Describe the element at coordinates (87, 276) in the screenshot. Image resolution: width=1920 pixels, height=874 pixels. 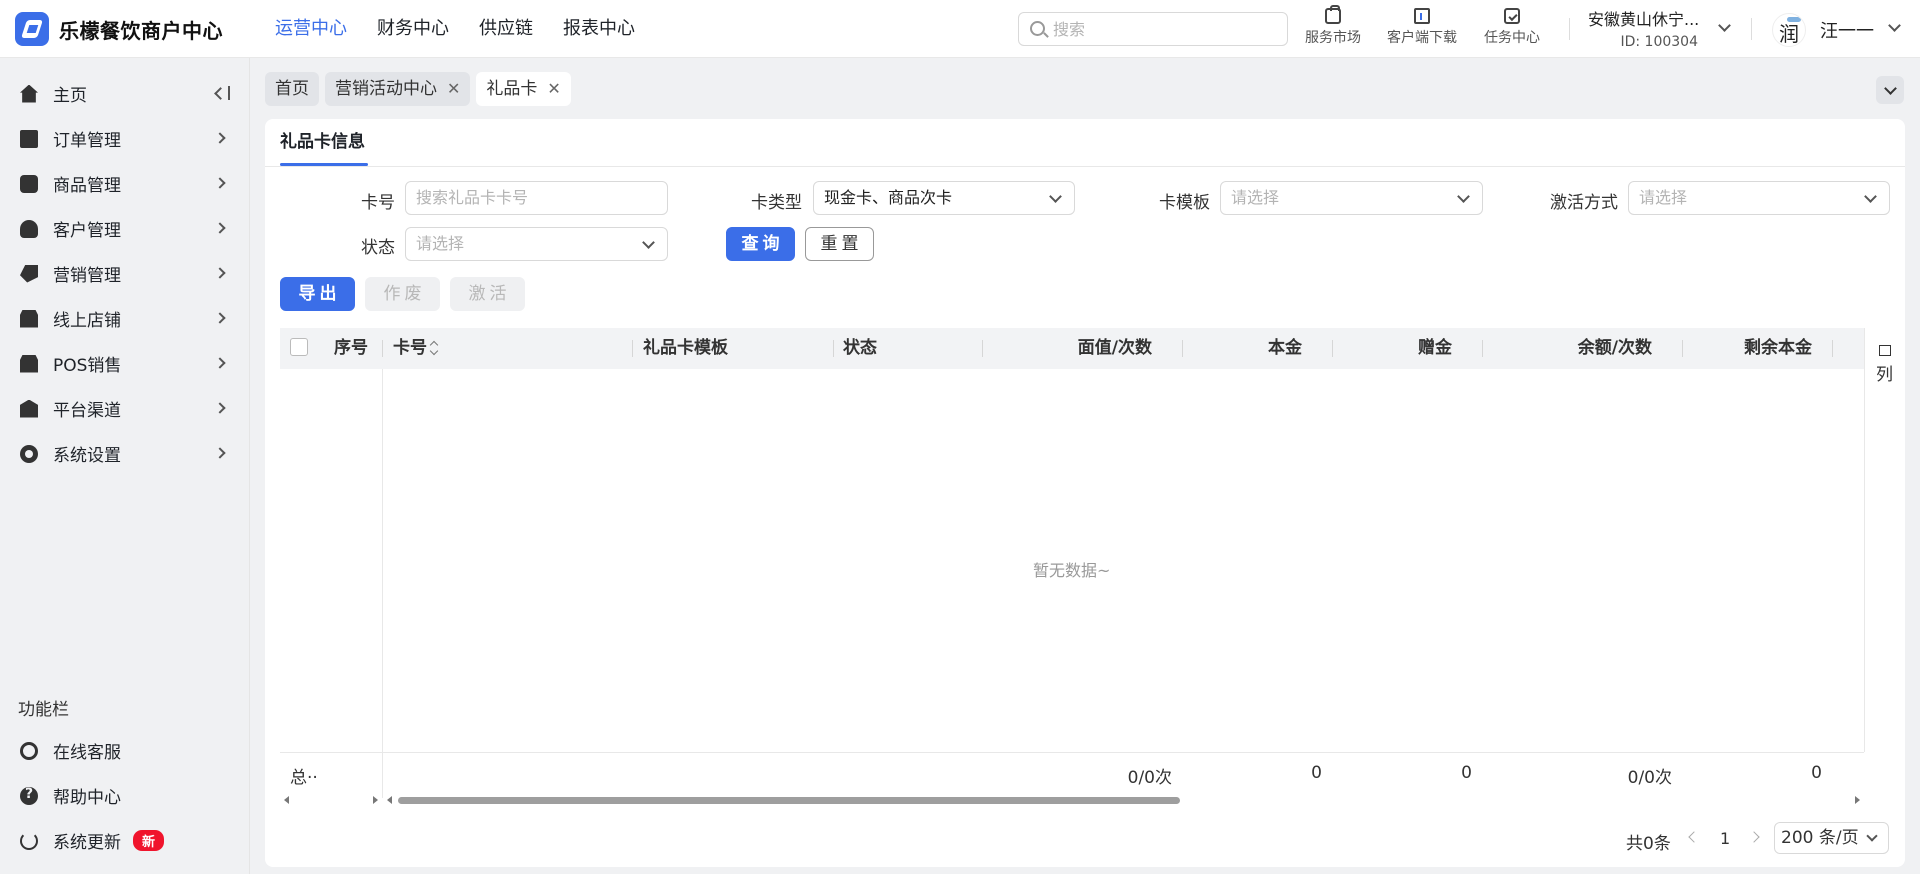
I see `sidebar-item-label: 营销管理` at that location.